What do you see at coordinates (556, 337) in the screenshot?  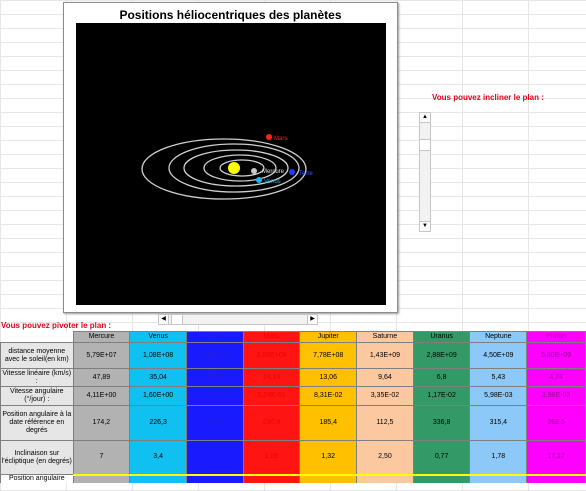 I see `planet-header: Pluton` at bounding box center [556, 337].